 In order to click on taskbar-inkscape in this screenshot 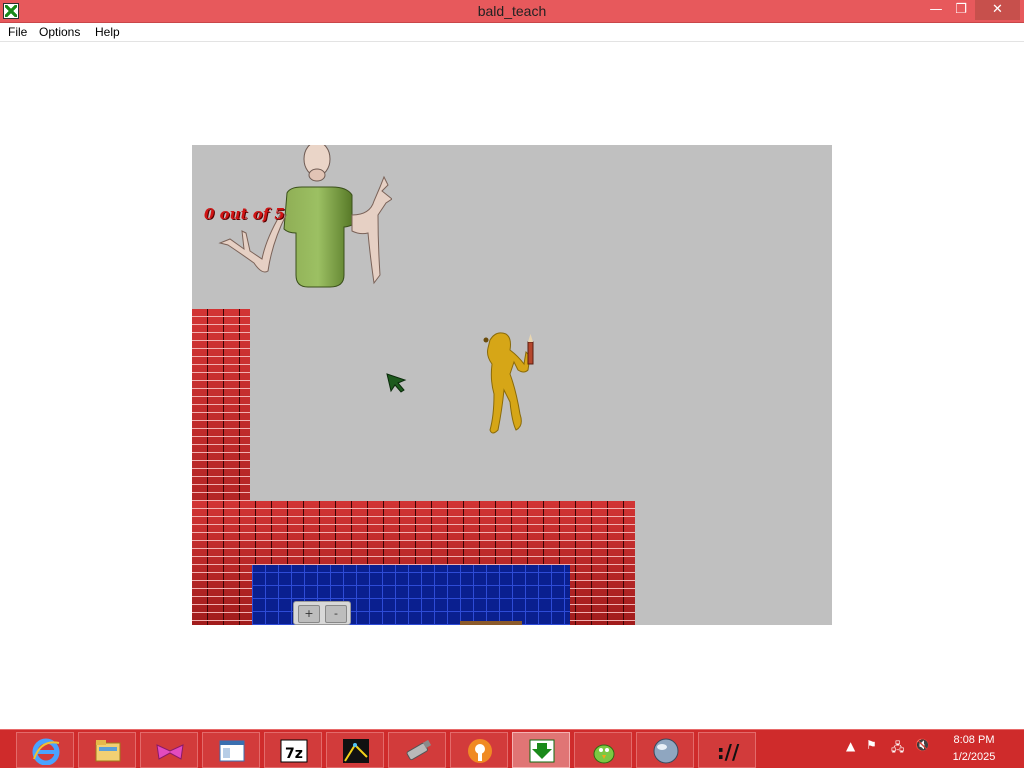, I will do `click(355, 750)`.